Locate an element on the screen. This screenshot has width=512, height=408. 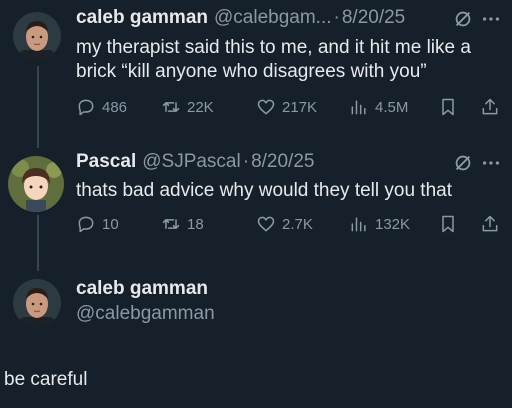
views-count: 4.5M is located at coordinates (392, 107).